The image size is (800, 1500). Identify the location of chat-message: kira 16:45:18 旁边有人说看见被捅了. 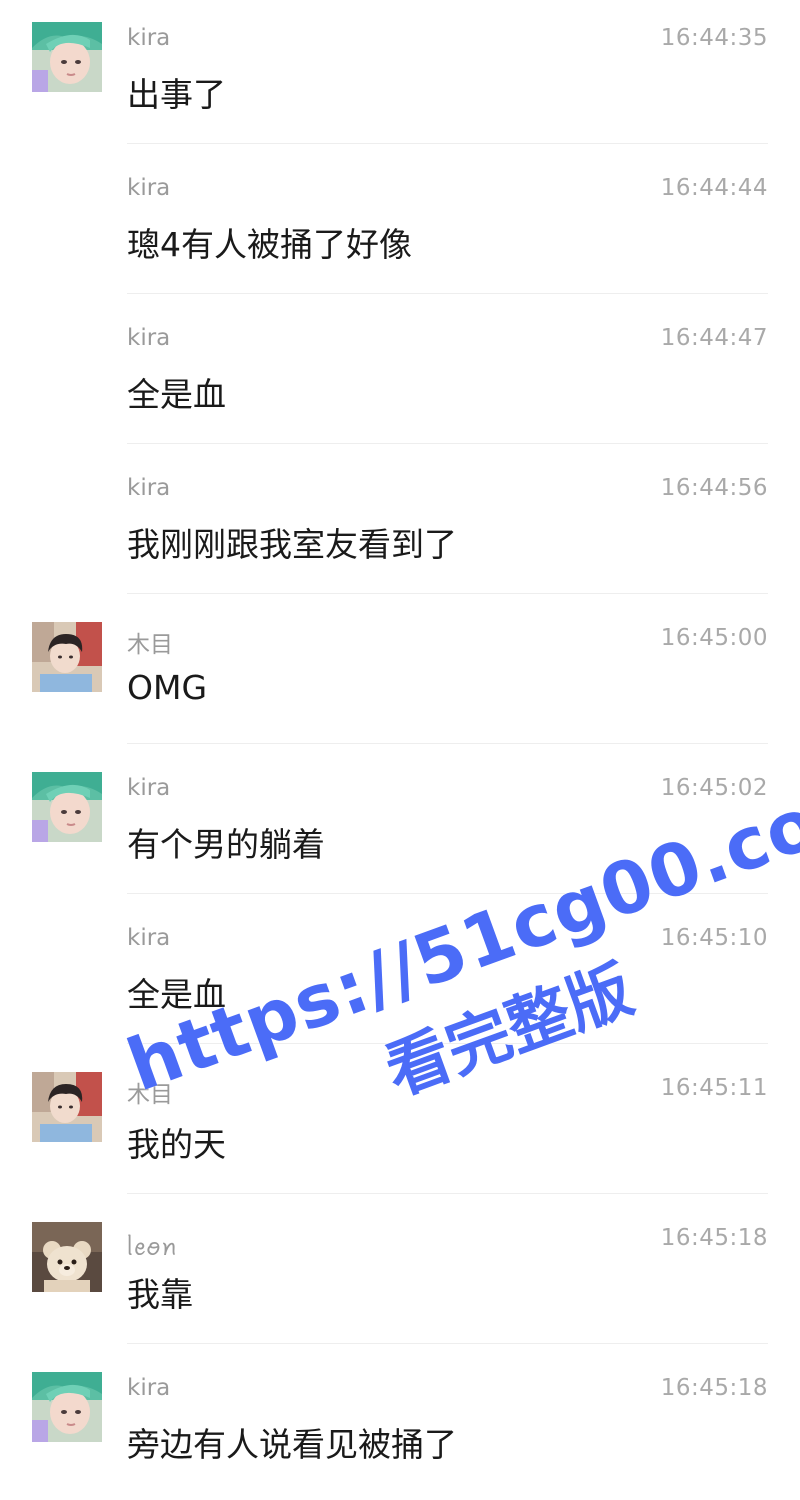
(400, 1425).